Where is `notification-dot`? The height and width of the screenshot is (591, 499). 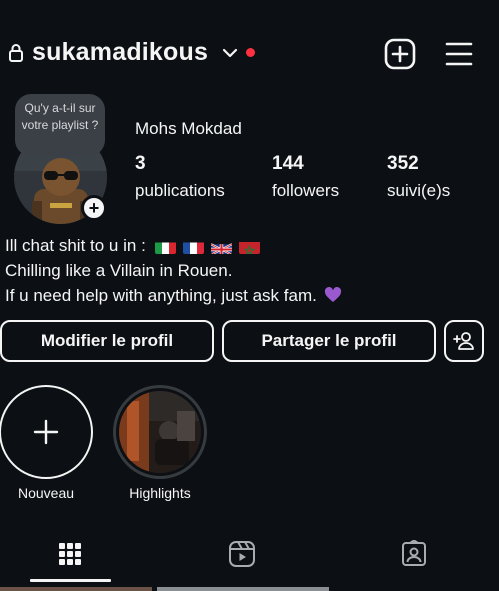 notification-dot is located at coordinates (250, 52).